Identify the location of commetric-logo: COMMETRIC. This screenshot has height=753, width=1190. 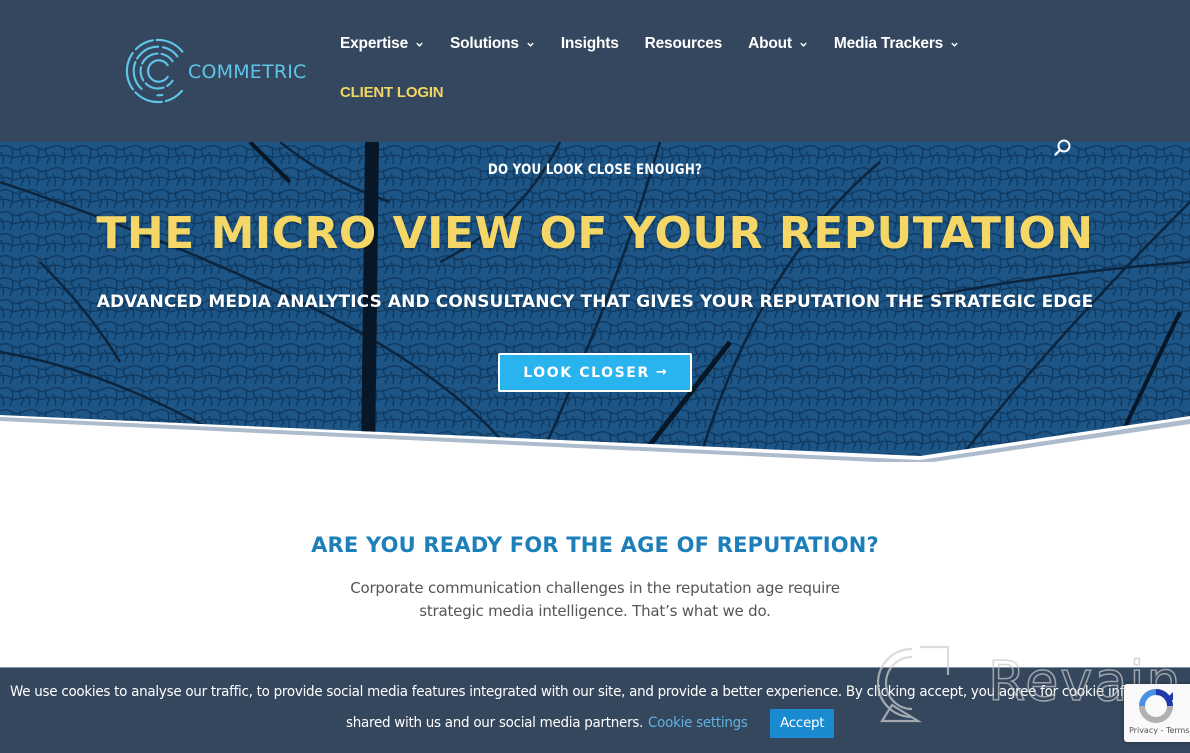
(224, 71).